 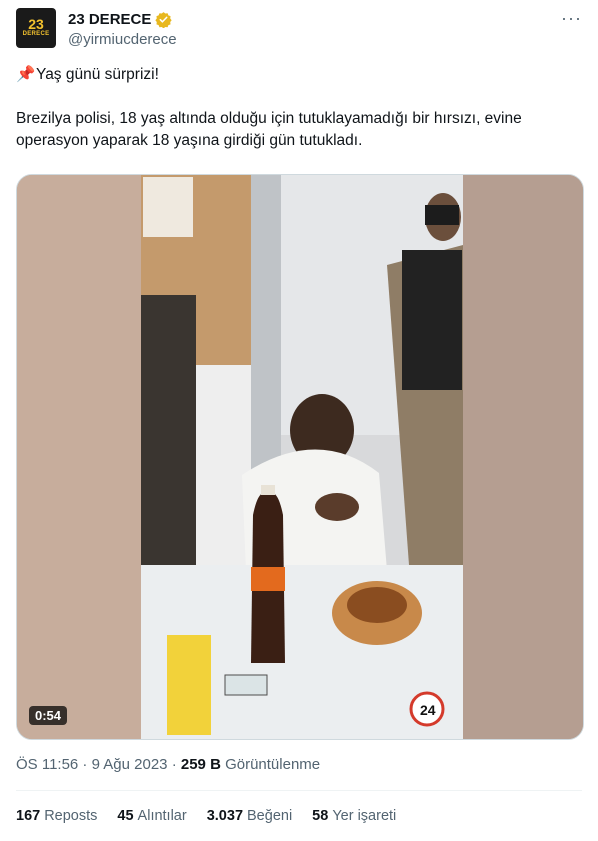 What do you see at coordinates (270, 816) in the screenshot?
I see `stat-label: Beğeni` at bounding box center [270, 816].